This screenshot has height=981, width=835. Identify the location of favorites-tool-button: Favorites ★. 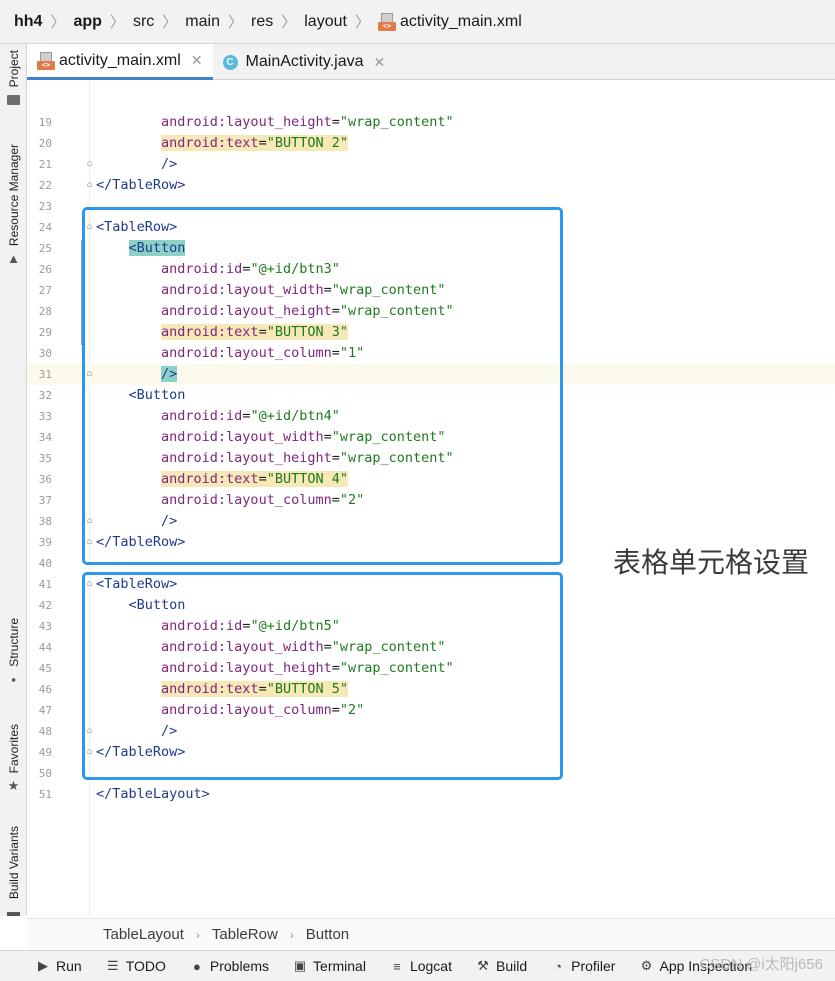
(13, 758).